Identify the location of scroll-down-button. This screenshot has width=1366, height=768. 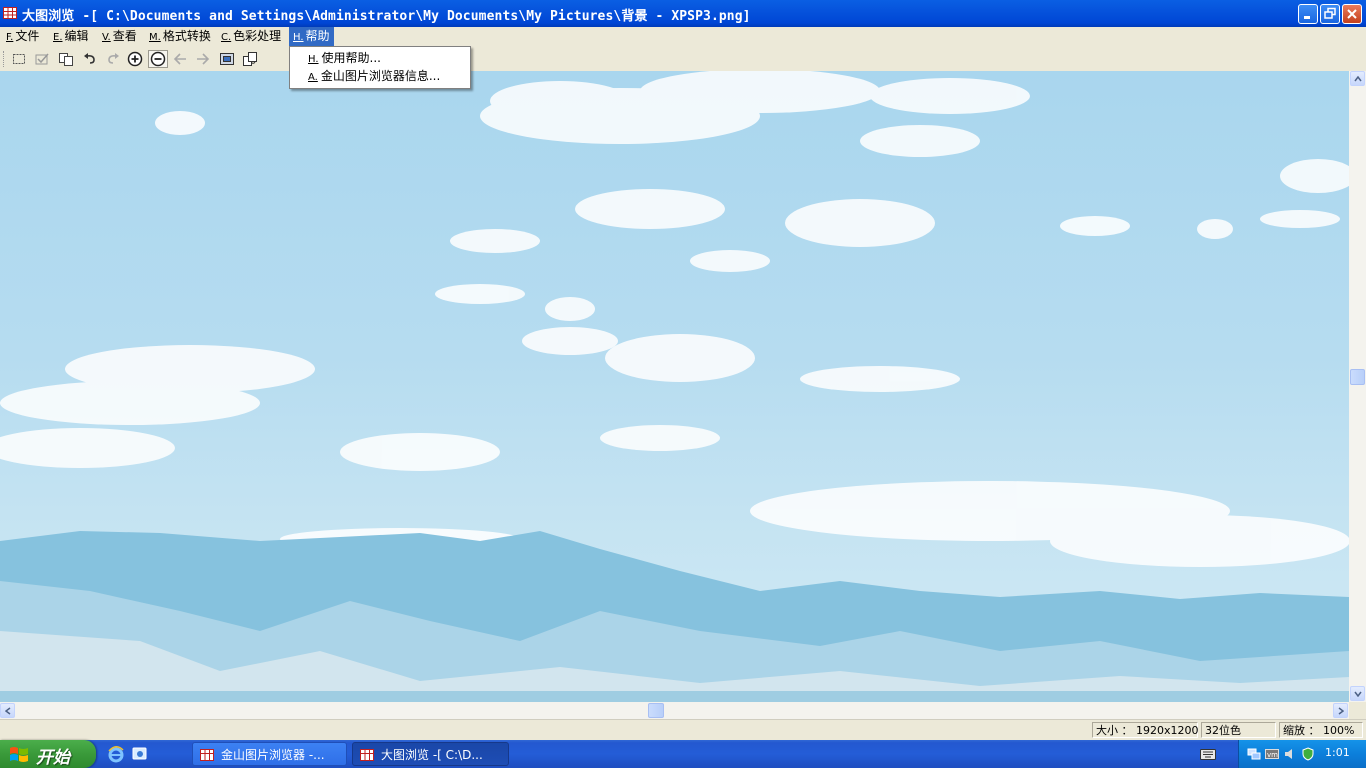
(1357, 693).